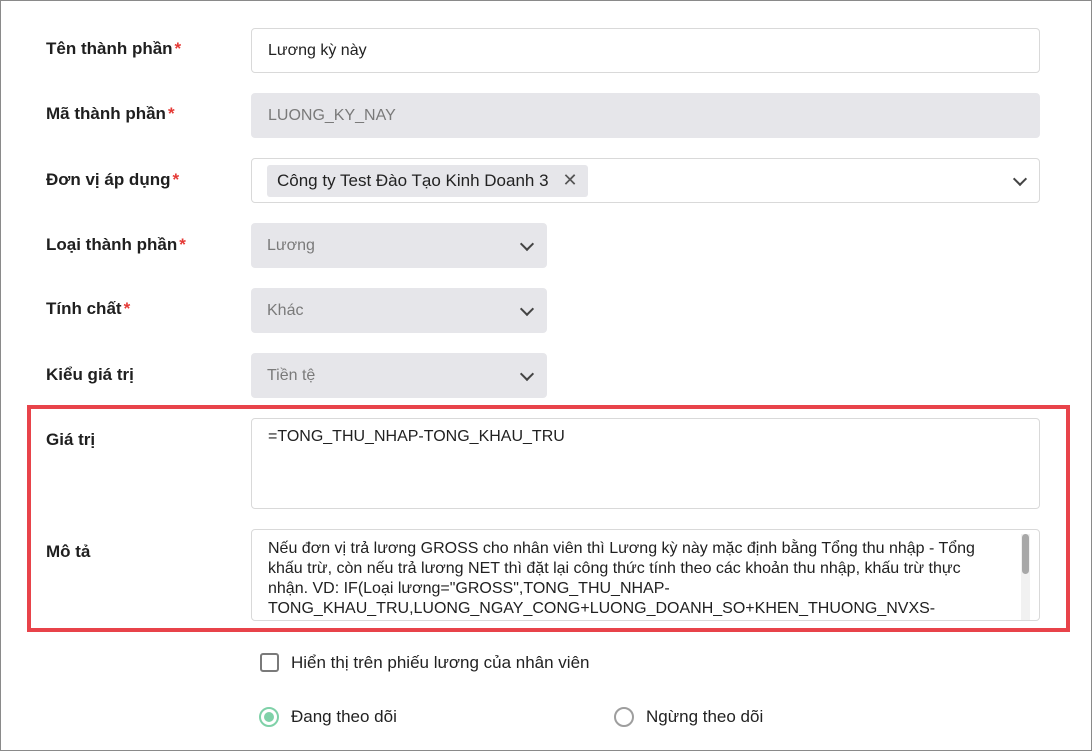  What do you see at coordinates (399, 375) in the screenshot?
I see `kieu-gia-tri-select: Tiền tệ` at bounding box center [399, 375].